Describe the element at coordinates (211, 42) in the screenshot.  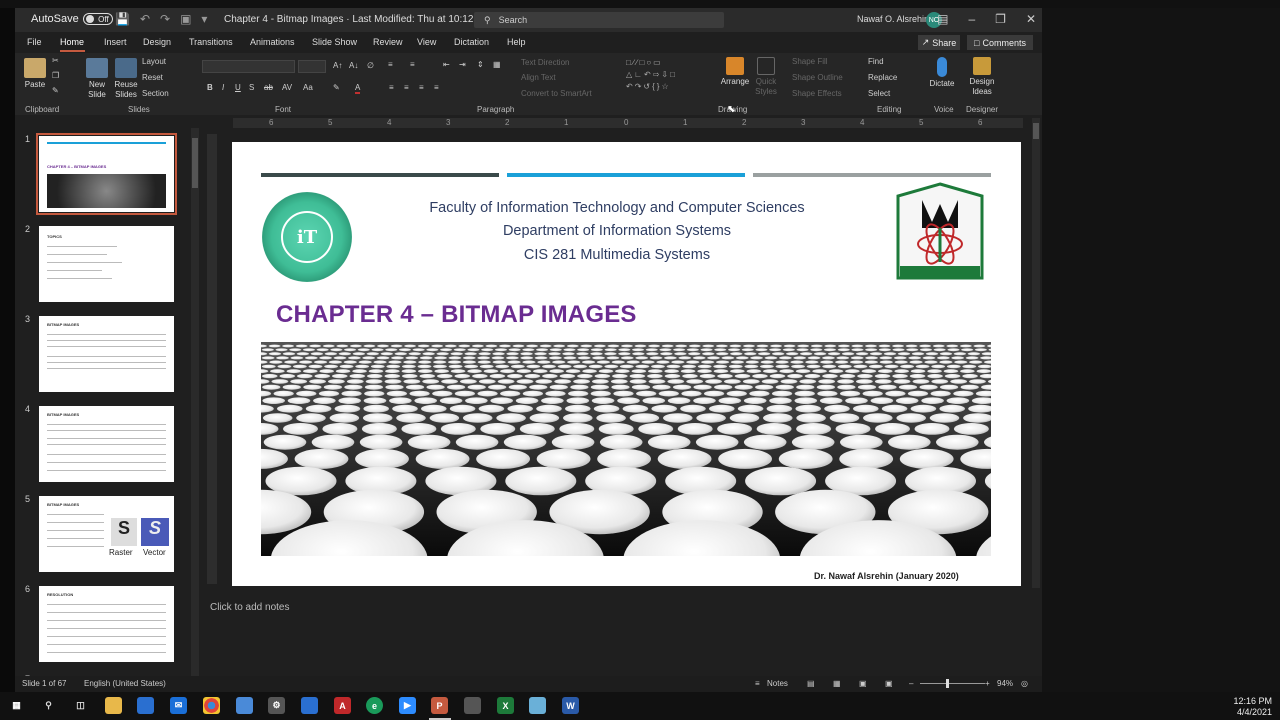
I see `tab-transitions: Transitions` at that location.